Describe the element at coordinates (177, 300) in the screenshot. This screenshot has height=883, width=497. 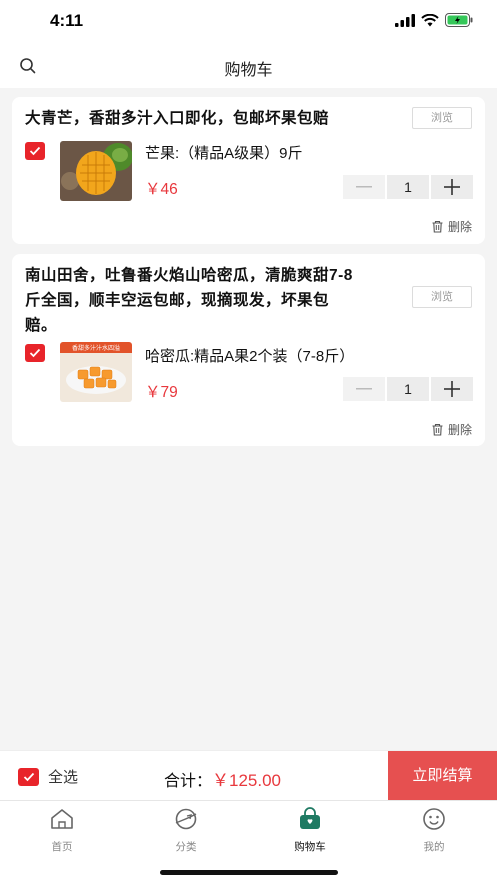
I see `store-title-line: 斤全国，顺丰空运包邮，现摘现发，坏果包` at that location.